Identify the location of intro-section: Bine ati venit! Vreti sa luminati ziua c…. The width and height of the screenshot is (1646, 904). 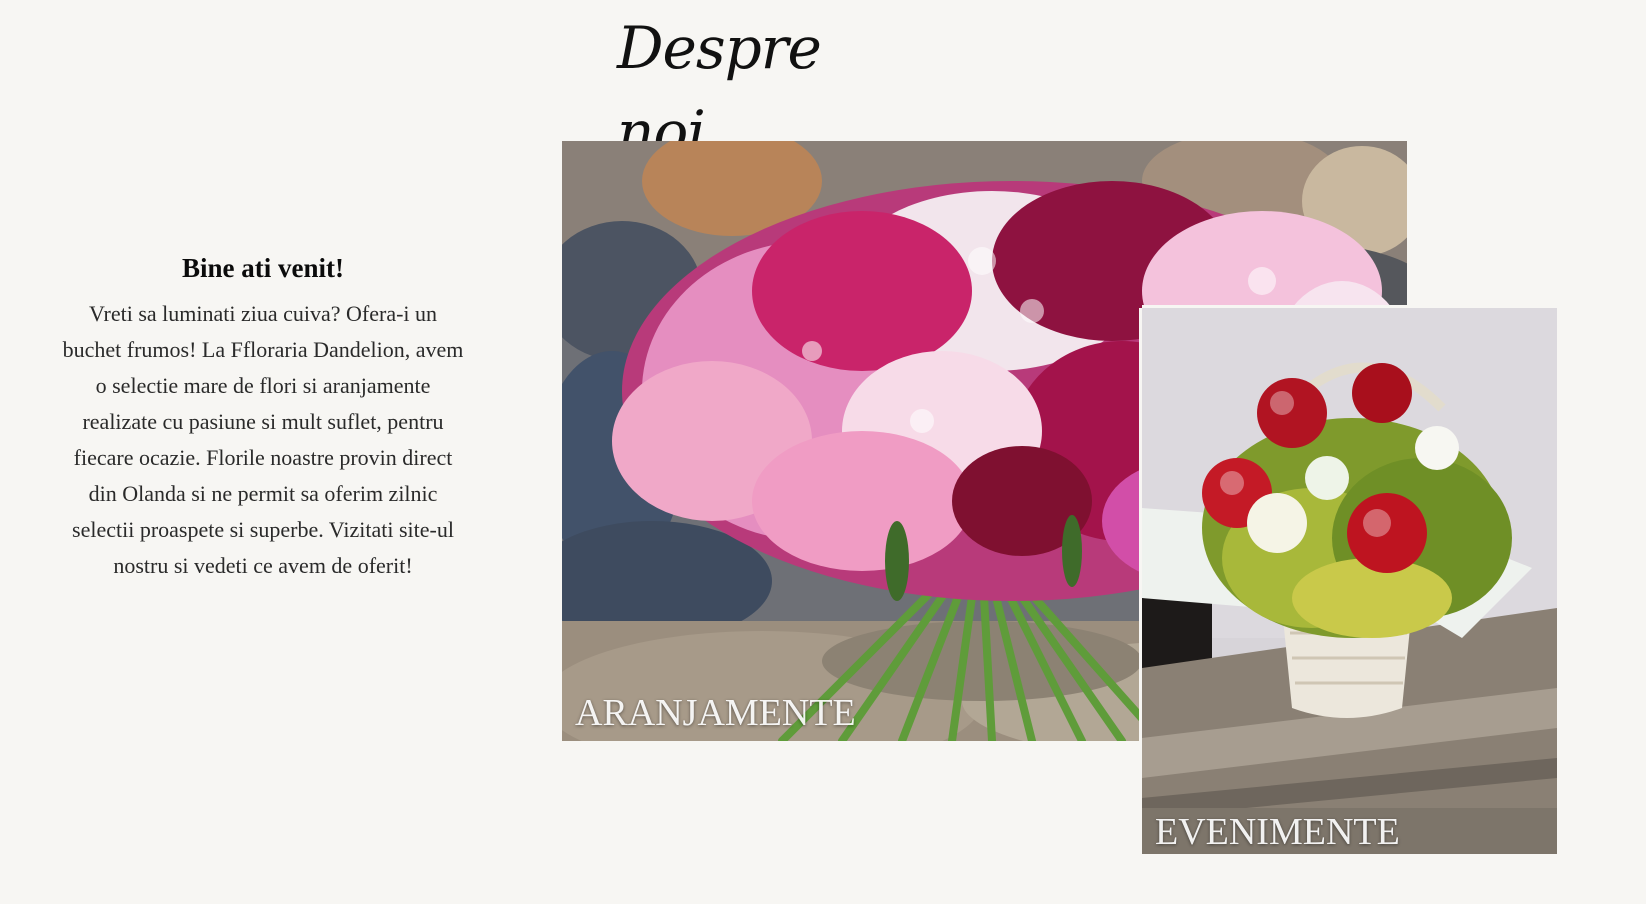
(263, 417).